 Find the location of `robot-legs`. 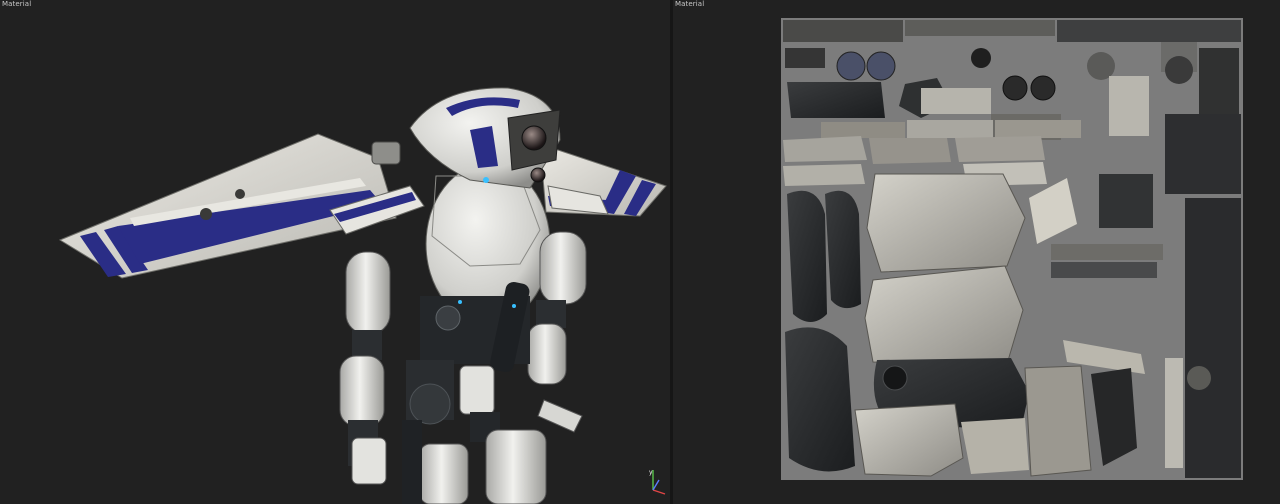

robot-legs is located at coordinates (474, 432).